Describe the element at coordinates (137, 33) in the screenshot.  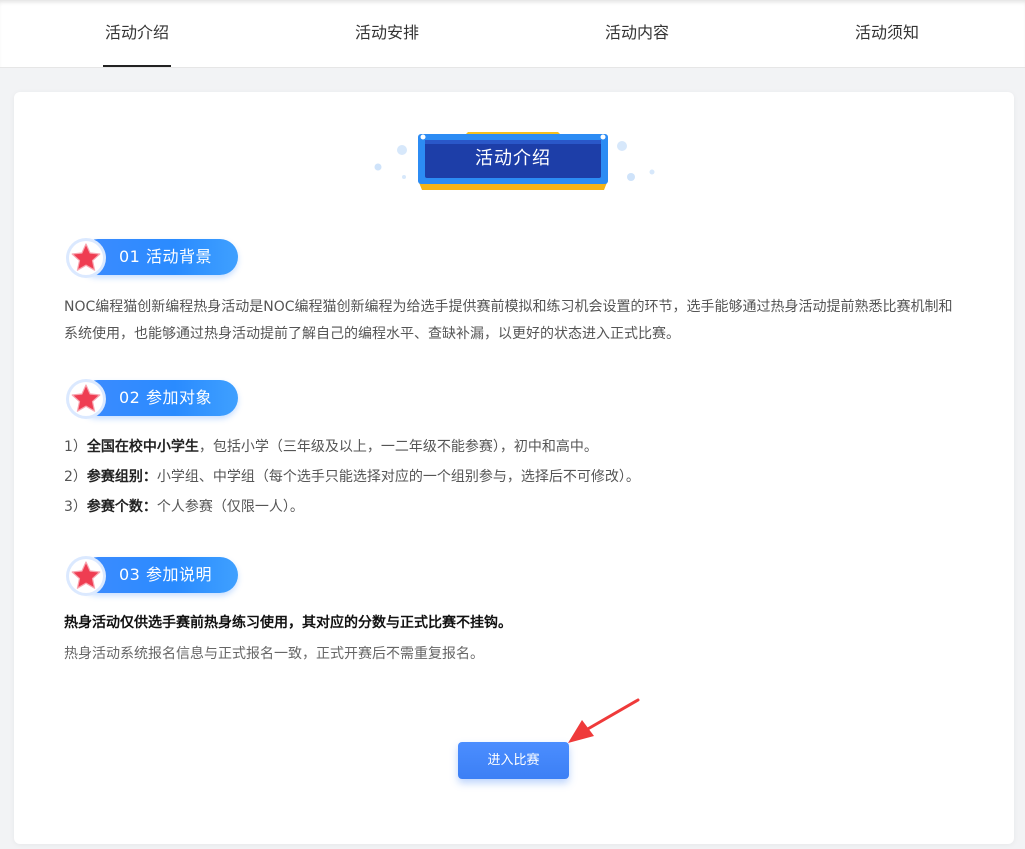
I see `tab-activity-intro: 活动介绍` at that location.